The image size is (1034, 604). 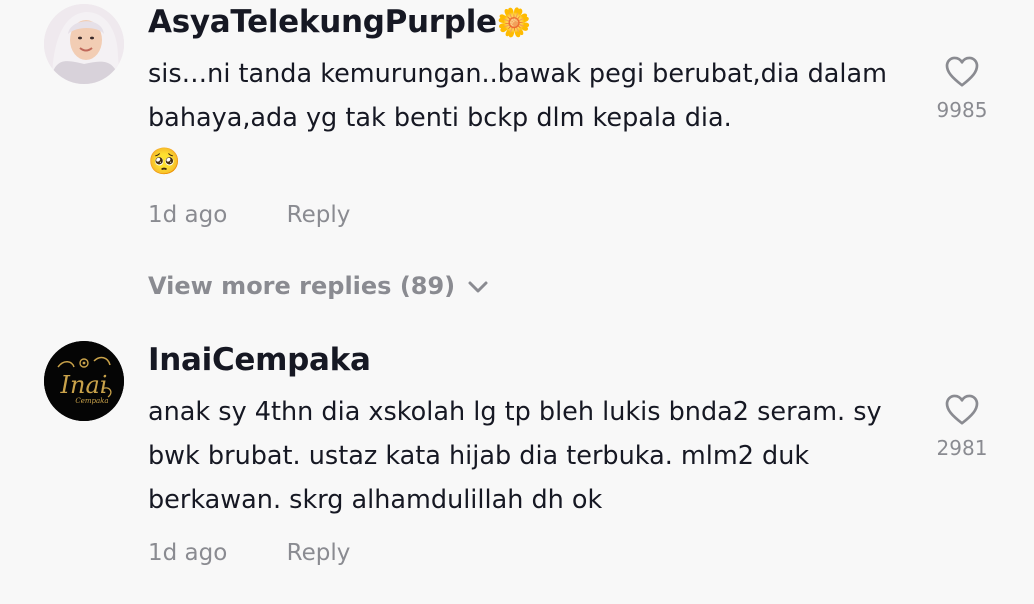 What do you see at coordinates (962, 448) in the screenshot?
I see `like-count: 2981` at bounding box center [962, 448].